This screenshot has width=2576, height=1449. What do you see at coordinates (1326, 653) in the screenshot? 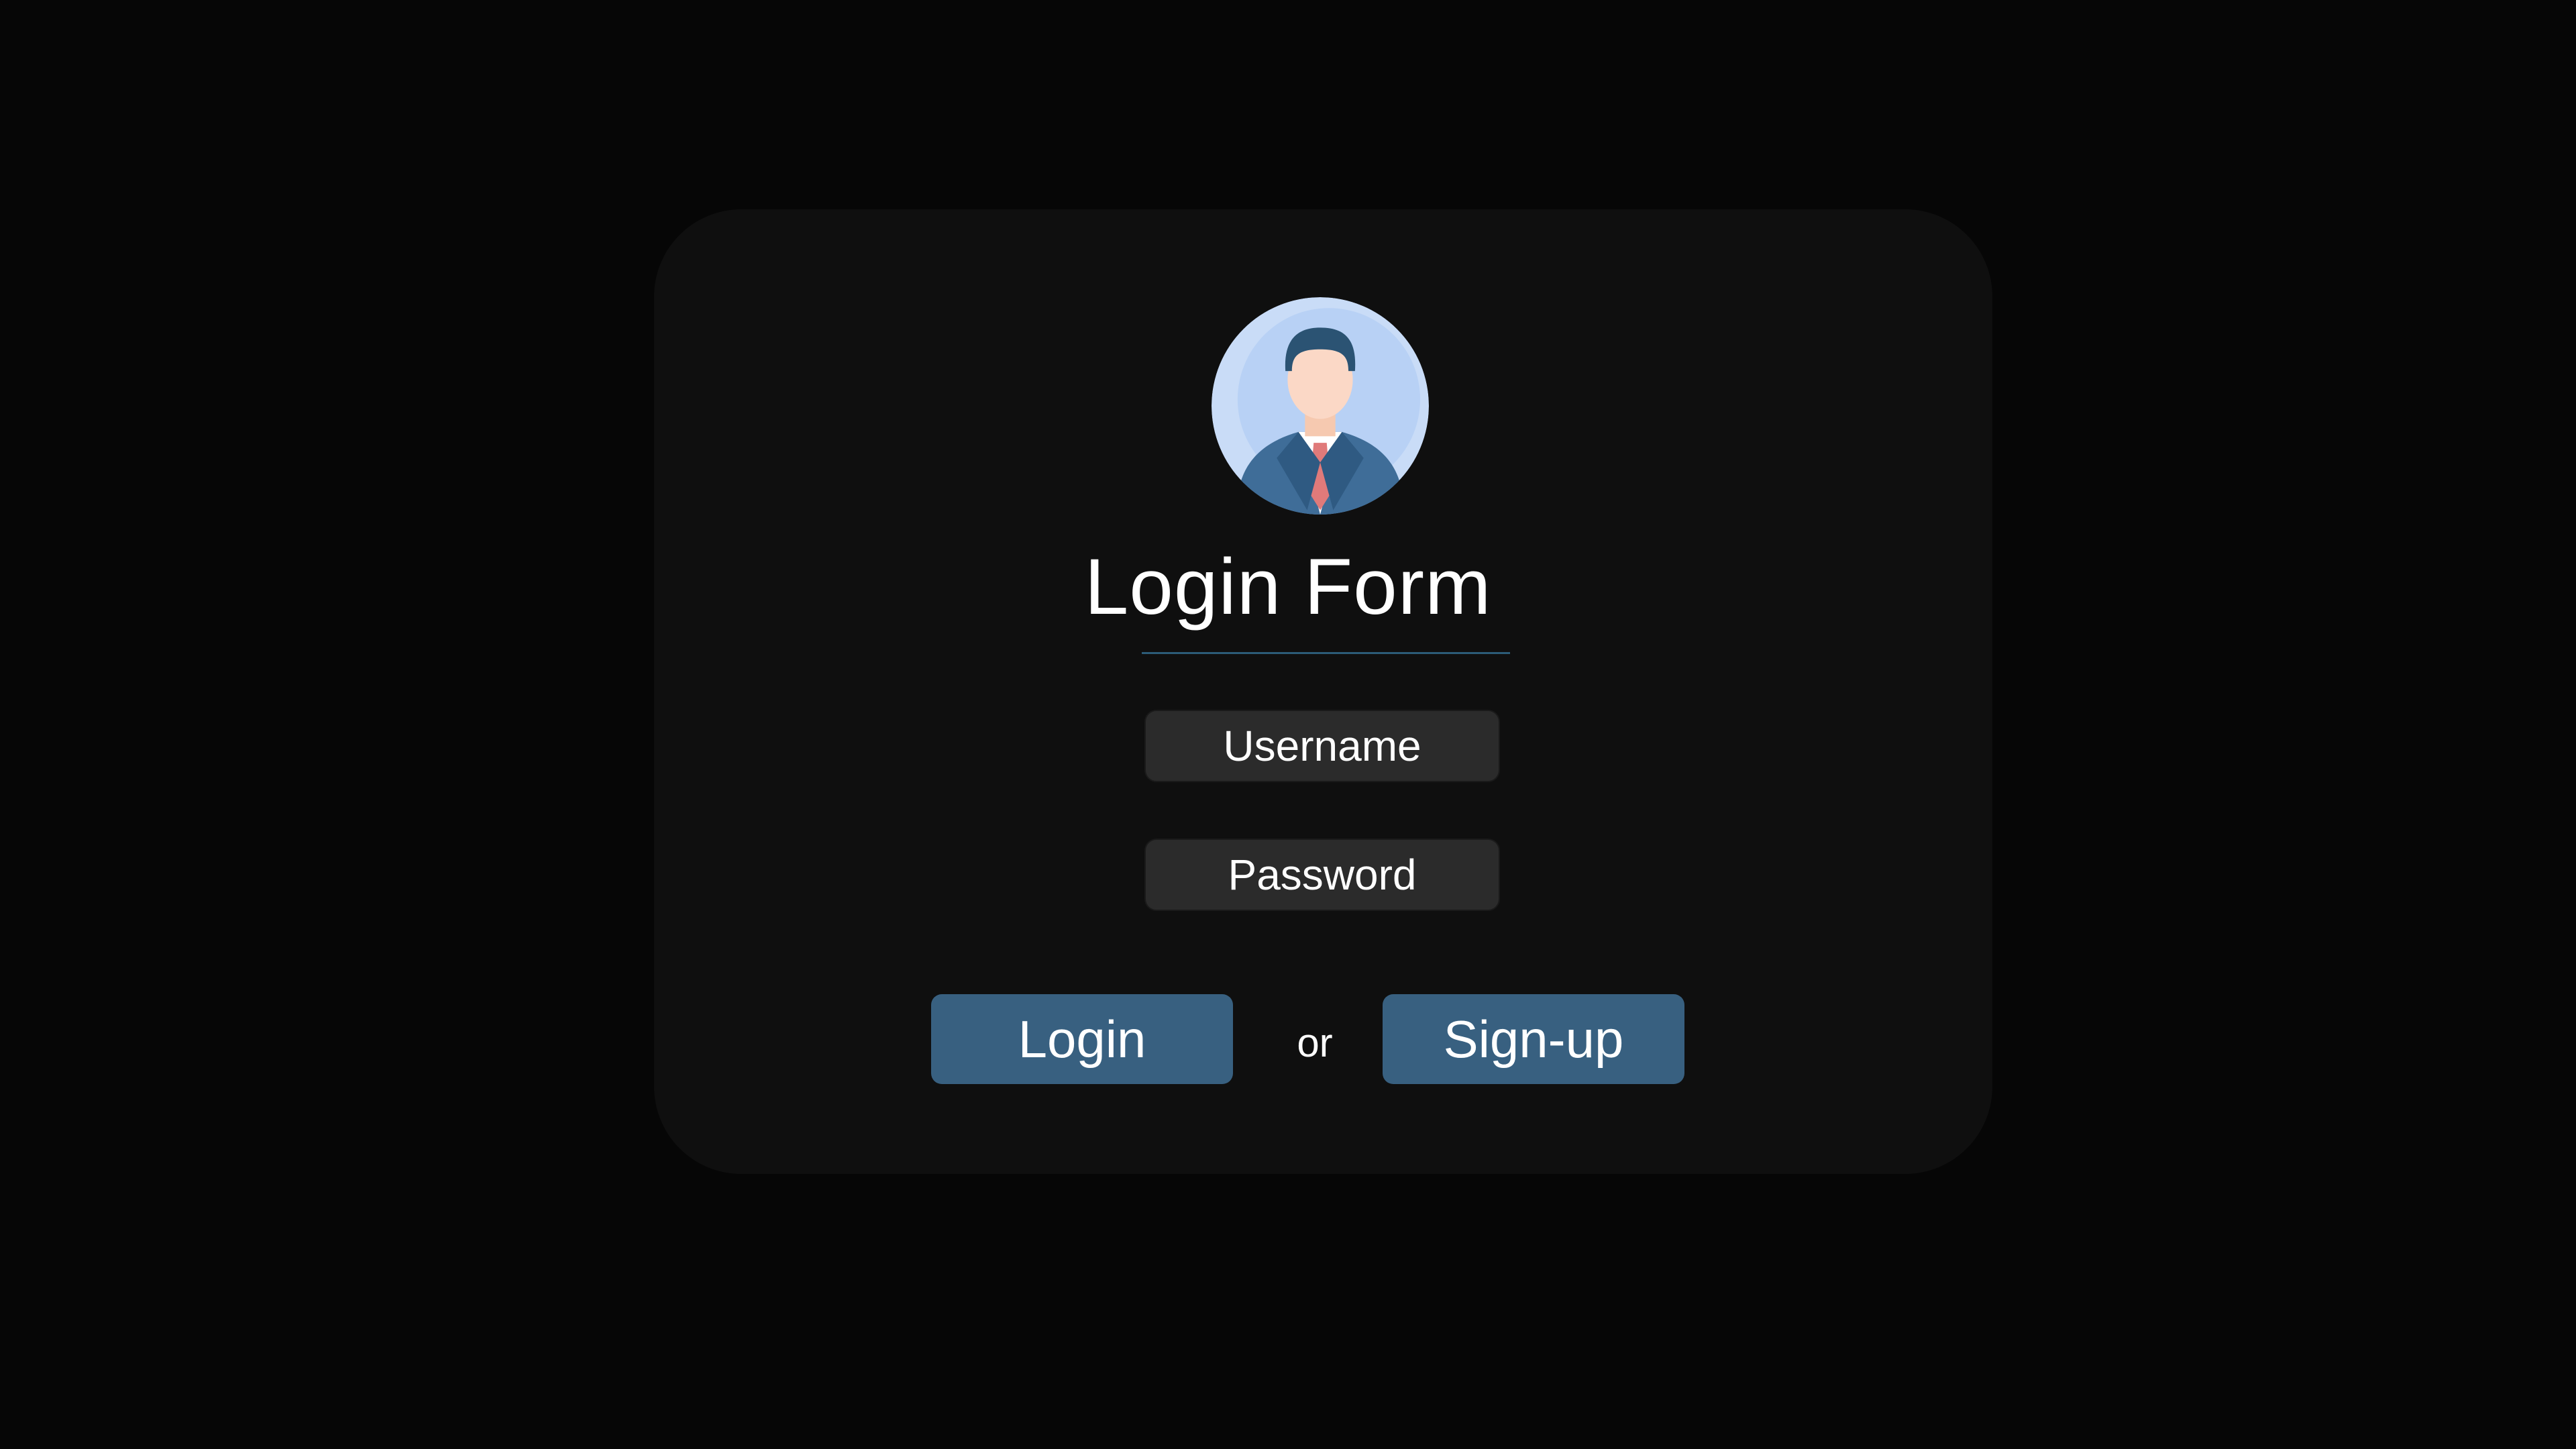
I see `title-underline` at bounding box center [1326, 653].